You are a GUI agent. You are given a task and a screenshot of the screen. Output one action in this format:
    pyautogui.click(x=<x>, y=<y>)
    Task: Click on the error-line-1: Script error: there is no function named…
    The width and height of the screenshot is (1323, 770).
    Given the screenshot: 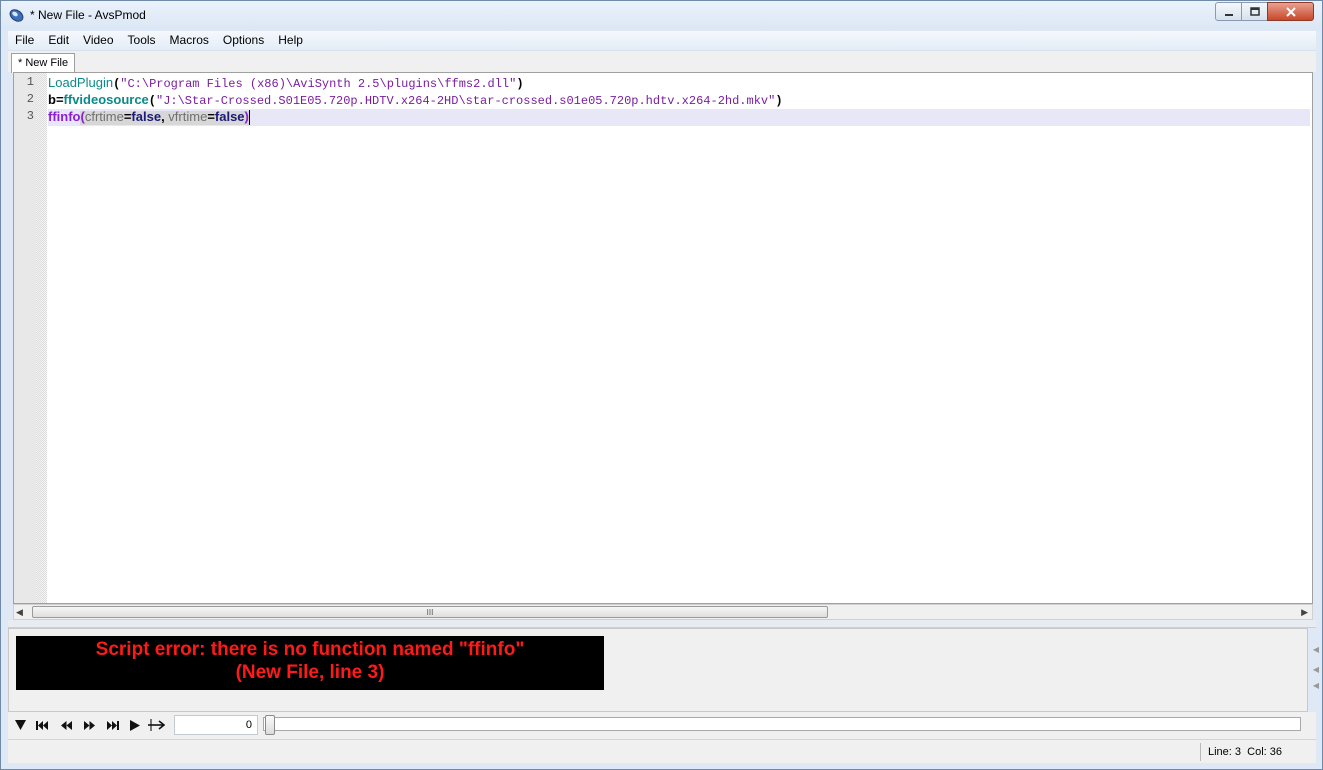 What is the action you would take?
    pyautogui.click(x=310, y=649)
    